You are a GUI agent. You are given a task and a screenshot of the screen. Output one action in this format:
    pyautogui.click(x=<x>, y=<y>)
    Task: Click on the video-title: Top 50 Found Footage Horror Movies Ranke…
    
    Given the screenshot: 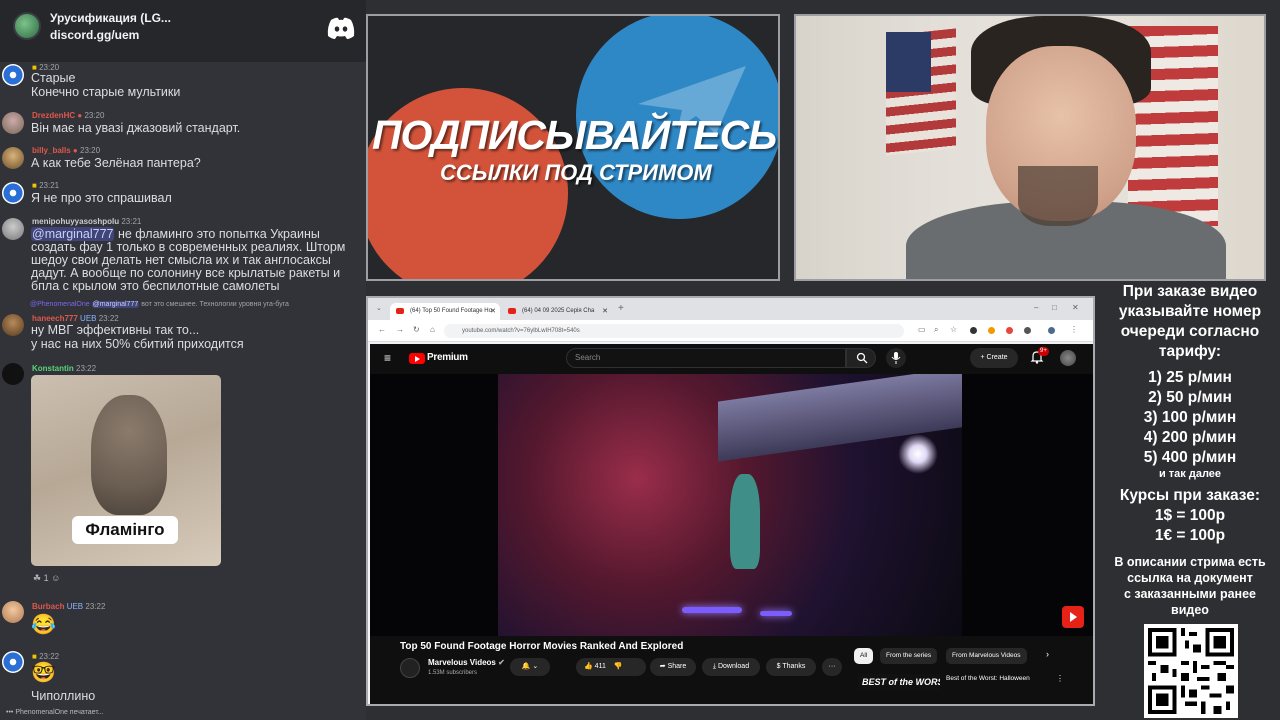 What is the action you would take?
    pyautogui.click(x=542, y=646)
    